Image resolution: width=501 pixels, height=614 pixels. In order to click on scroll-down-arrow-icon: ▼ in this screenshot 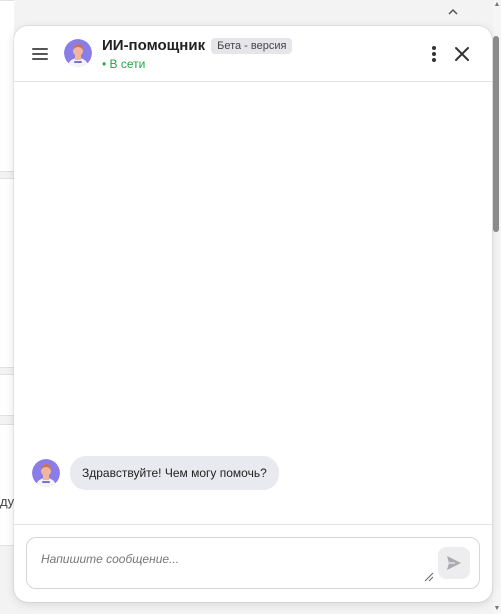, I will do `click(497, 609)`.